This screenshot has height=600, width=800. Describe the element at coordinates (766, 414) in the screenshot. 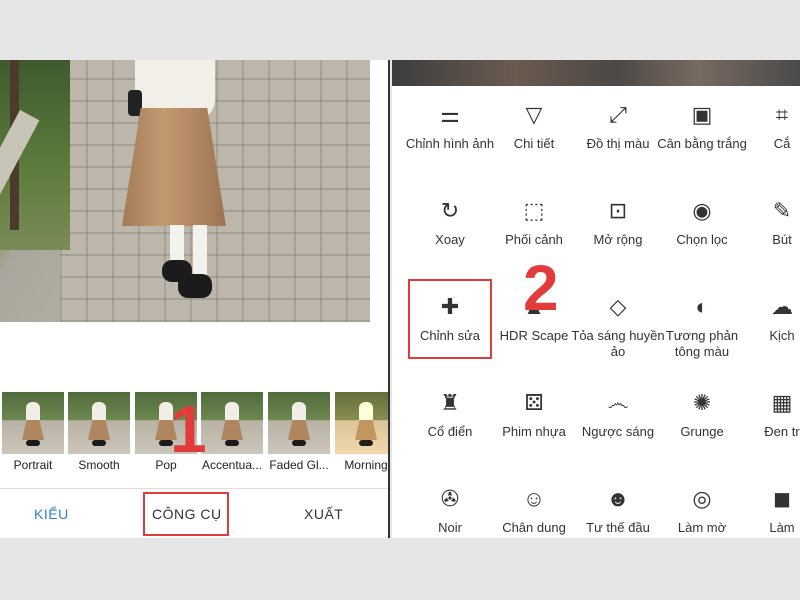

I see `tool-item: ▦ Đen tr` at that location.